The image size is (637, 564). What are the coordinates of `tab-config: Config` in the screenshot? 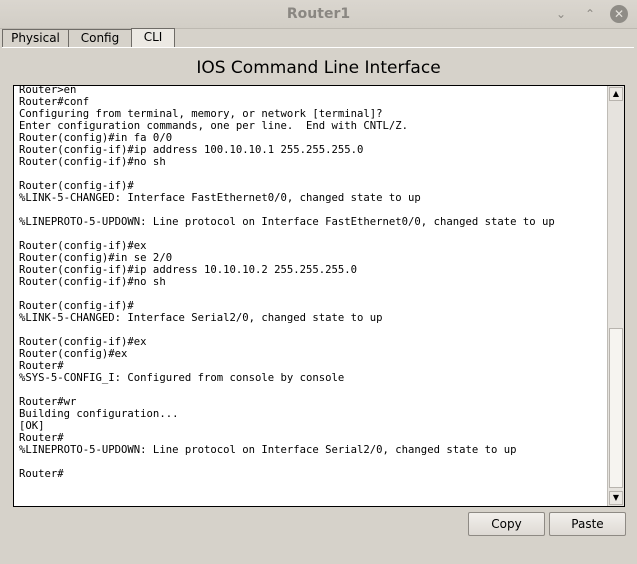 It's located at (100, 38).